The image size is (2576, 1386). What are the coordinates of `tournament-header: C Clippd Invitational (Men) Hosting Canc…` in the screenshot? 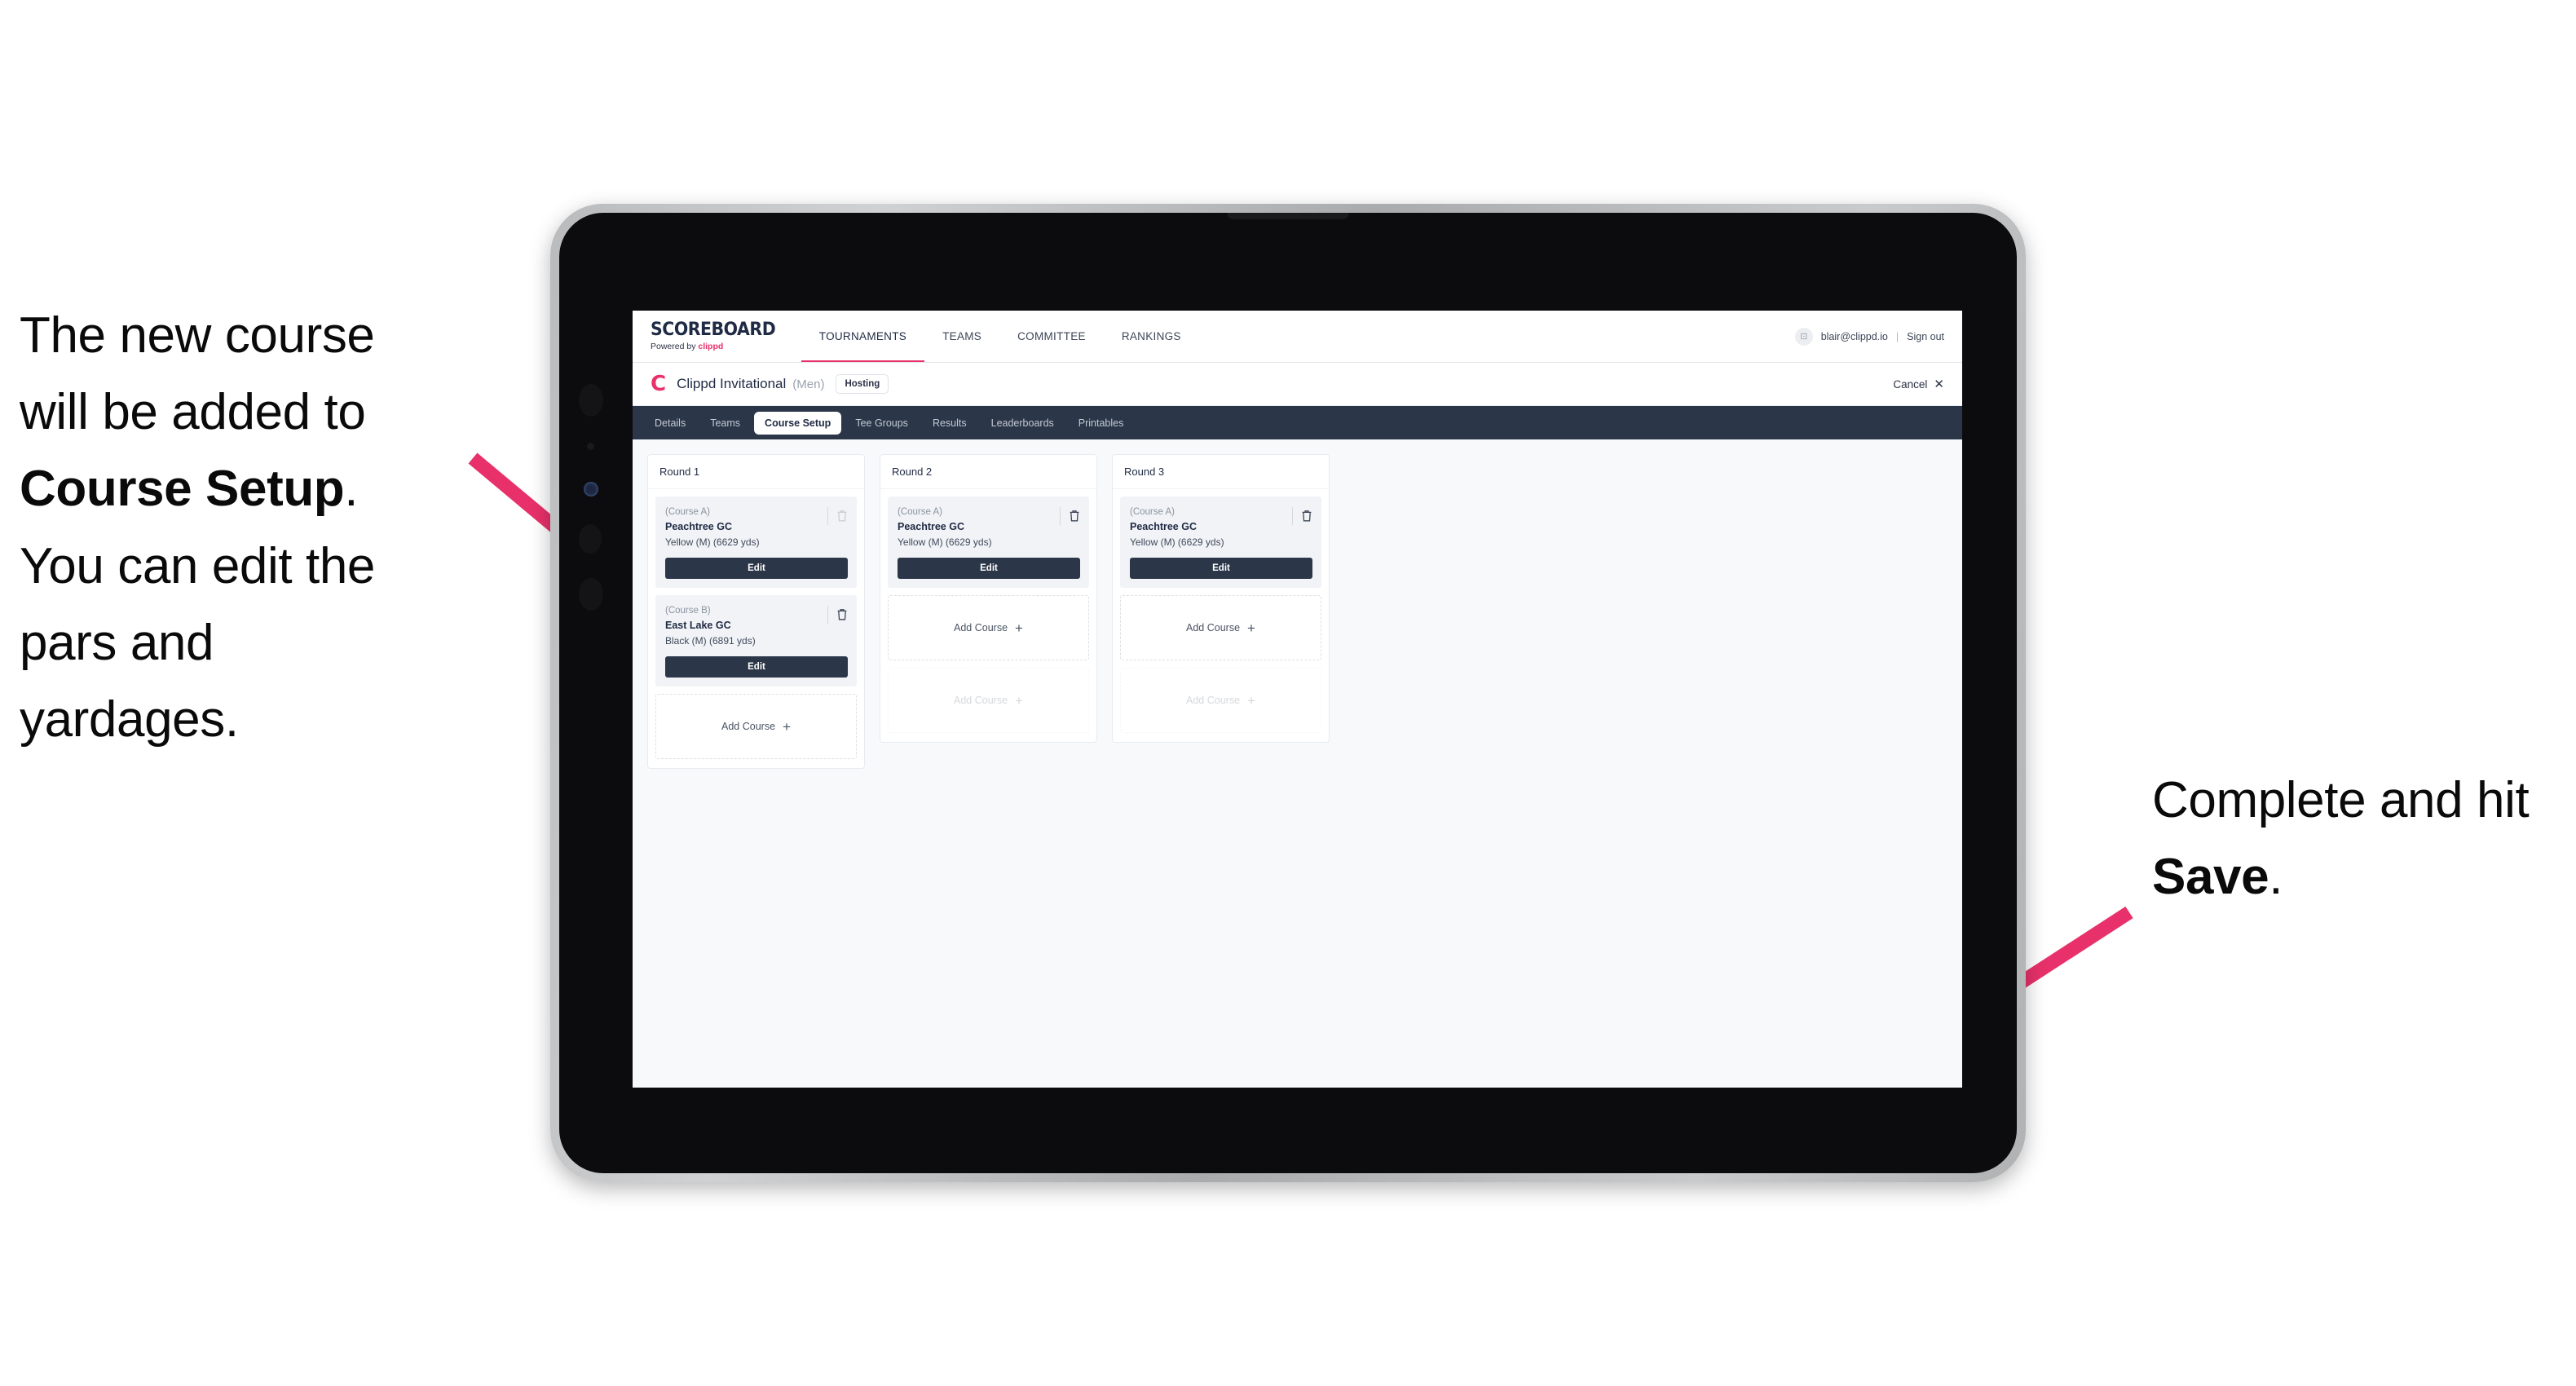 It's located at (1297, 384).